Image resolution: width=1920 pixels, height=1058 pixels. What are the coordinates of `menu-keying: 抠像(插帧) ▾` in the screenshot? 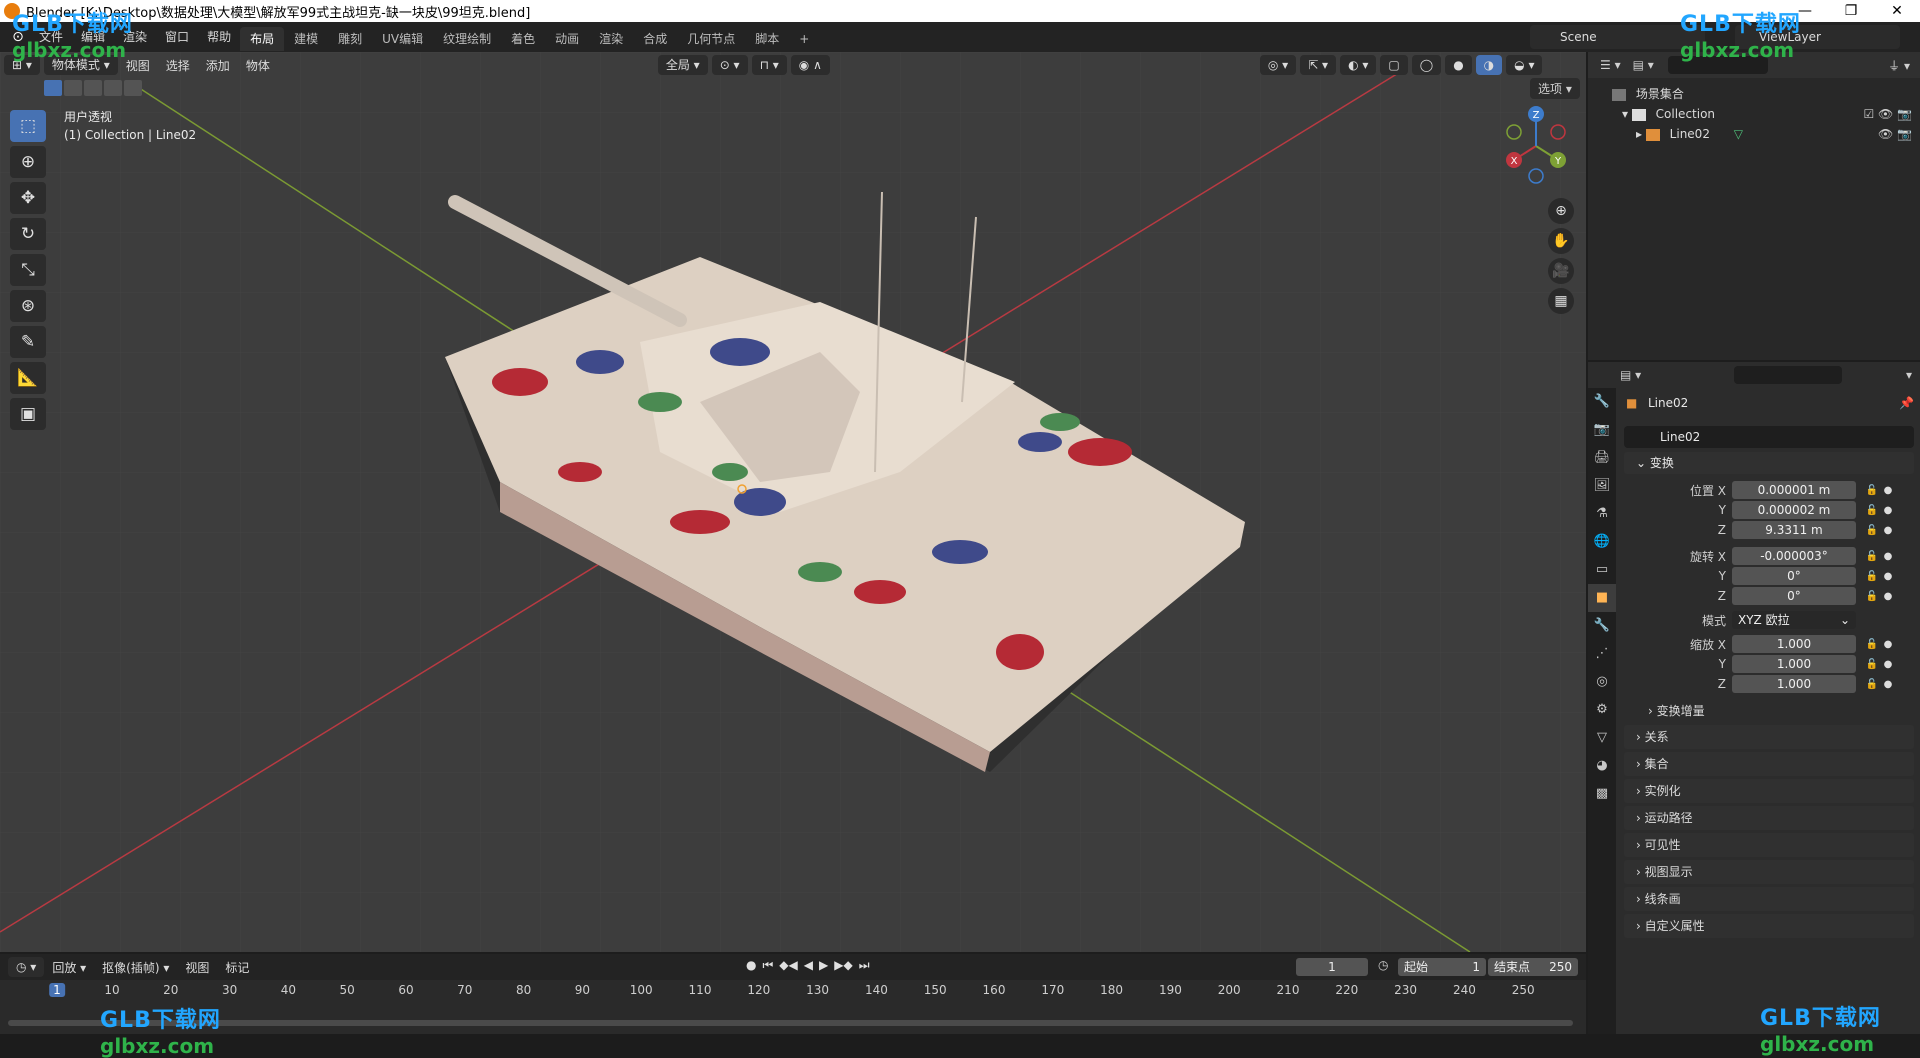 It's located at (135, 967).